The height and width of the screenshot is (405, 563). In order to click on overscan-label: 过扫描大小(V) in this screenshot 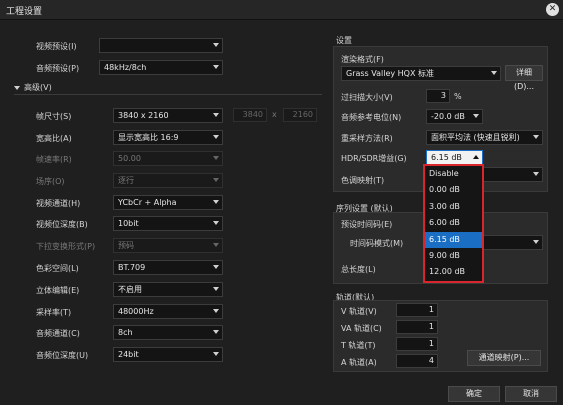, I will do `click(367, 97)`.